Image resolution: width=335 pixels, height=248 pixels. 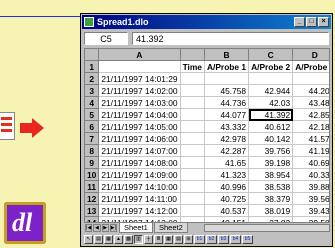 I want to click on cell: 42.187, so click(x=310, y=126).